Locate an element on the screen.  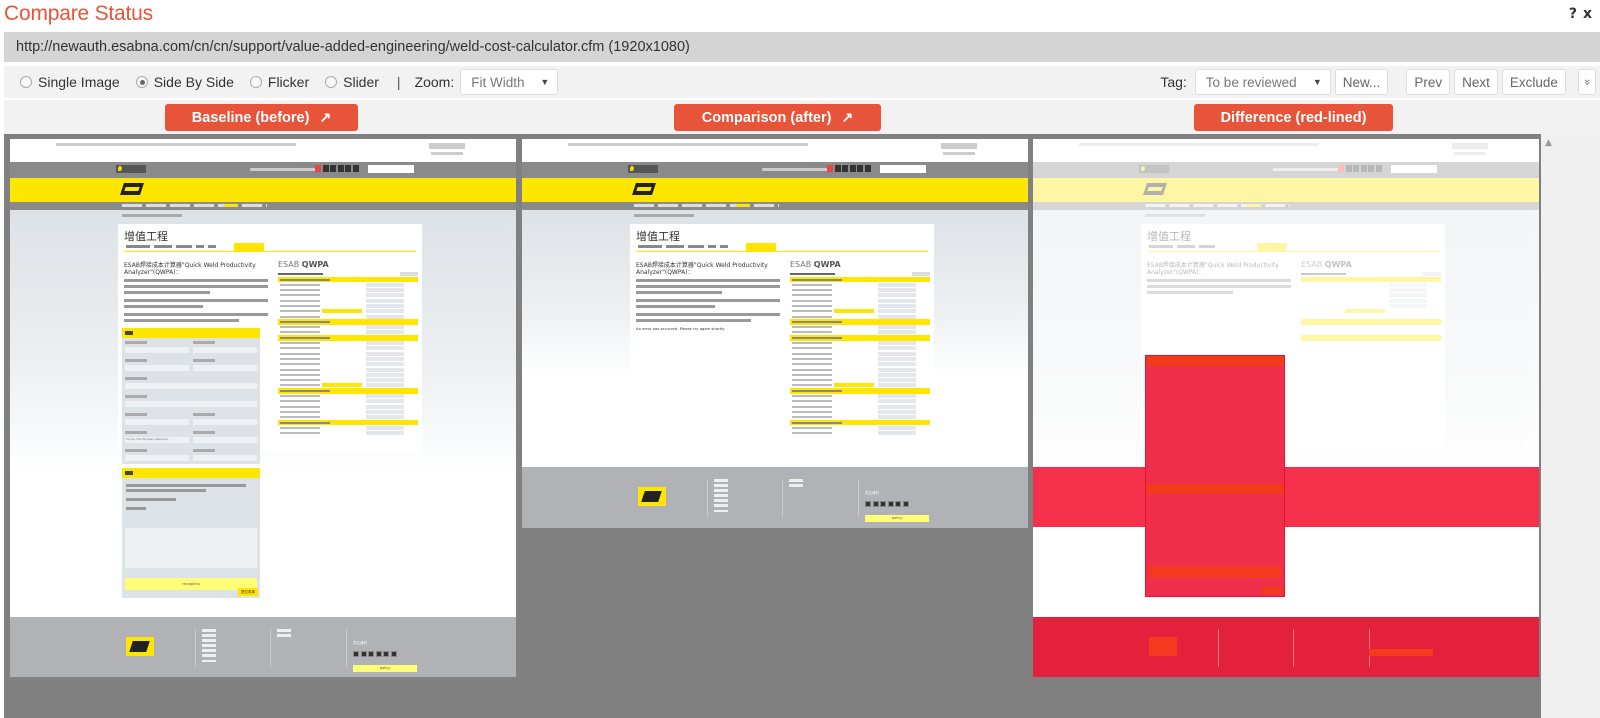
difference-button: Difference (red-lined) is located at coordinates (1293, 117).